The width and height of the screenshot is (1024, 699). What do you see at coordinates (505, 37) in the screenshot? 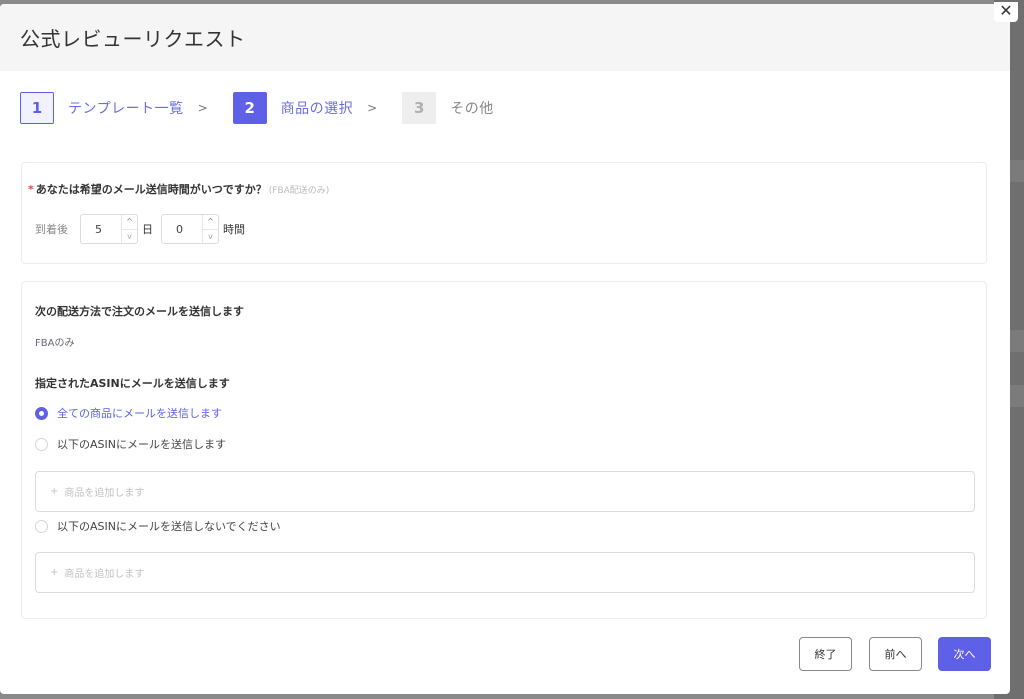
I see `modal-header: 公式レビューリクエスト` at bounding box center [505, 37].